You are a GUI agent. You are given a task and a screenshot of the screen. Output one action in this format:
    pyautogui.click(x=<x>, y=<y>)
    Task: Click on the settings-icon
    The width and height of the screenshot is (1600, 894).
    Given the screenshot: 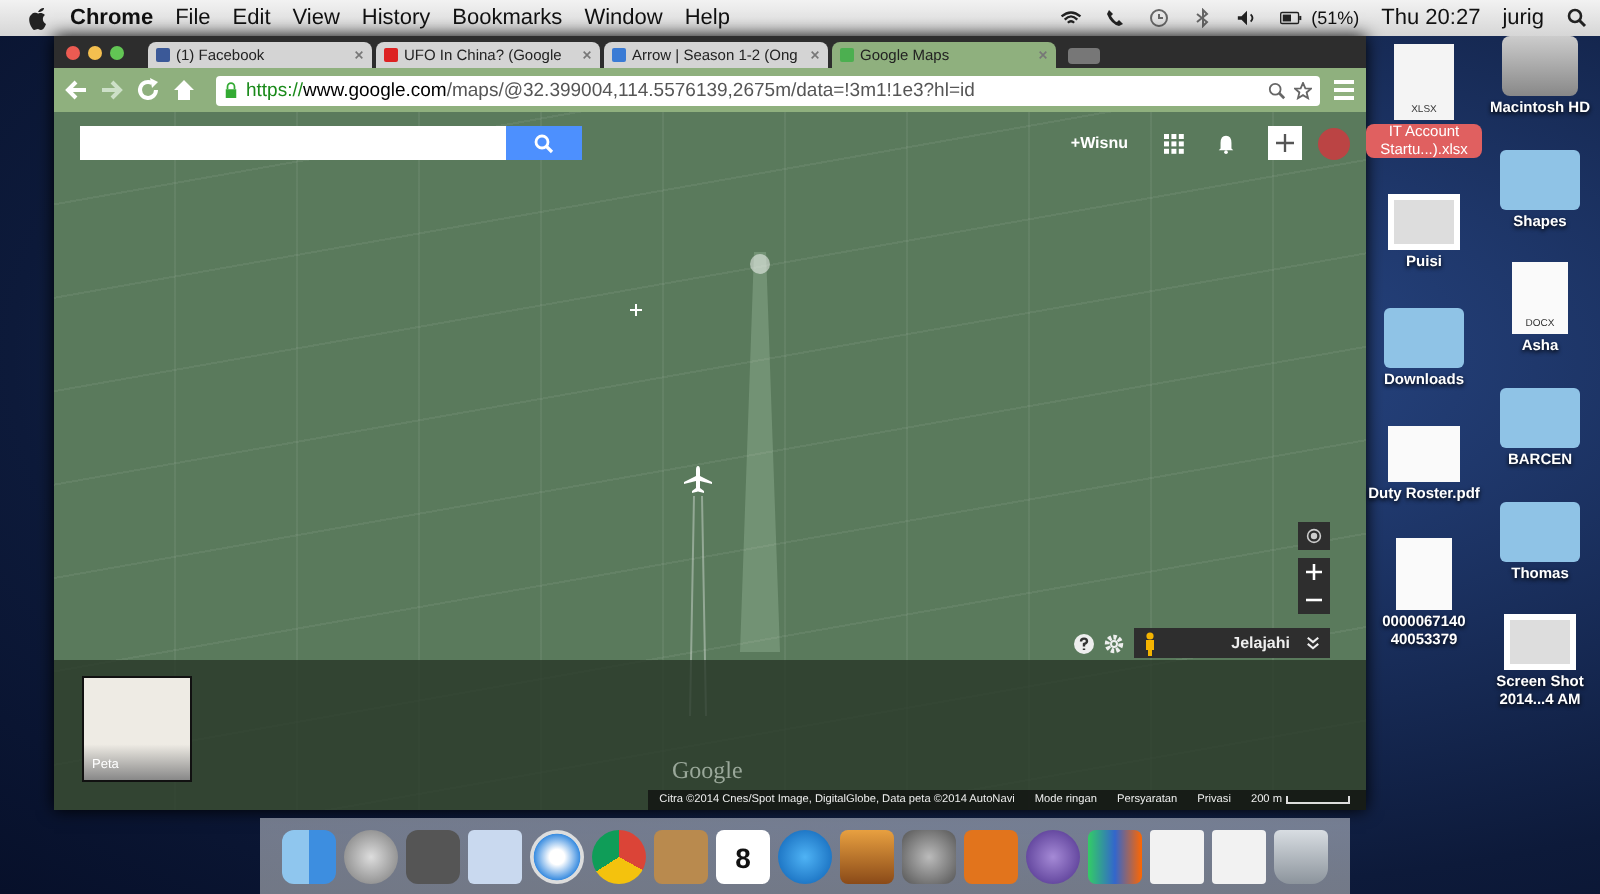 What is the action you would take?
    pyautogui.click(x=1114, y=643)
    